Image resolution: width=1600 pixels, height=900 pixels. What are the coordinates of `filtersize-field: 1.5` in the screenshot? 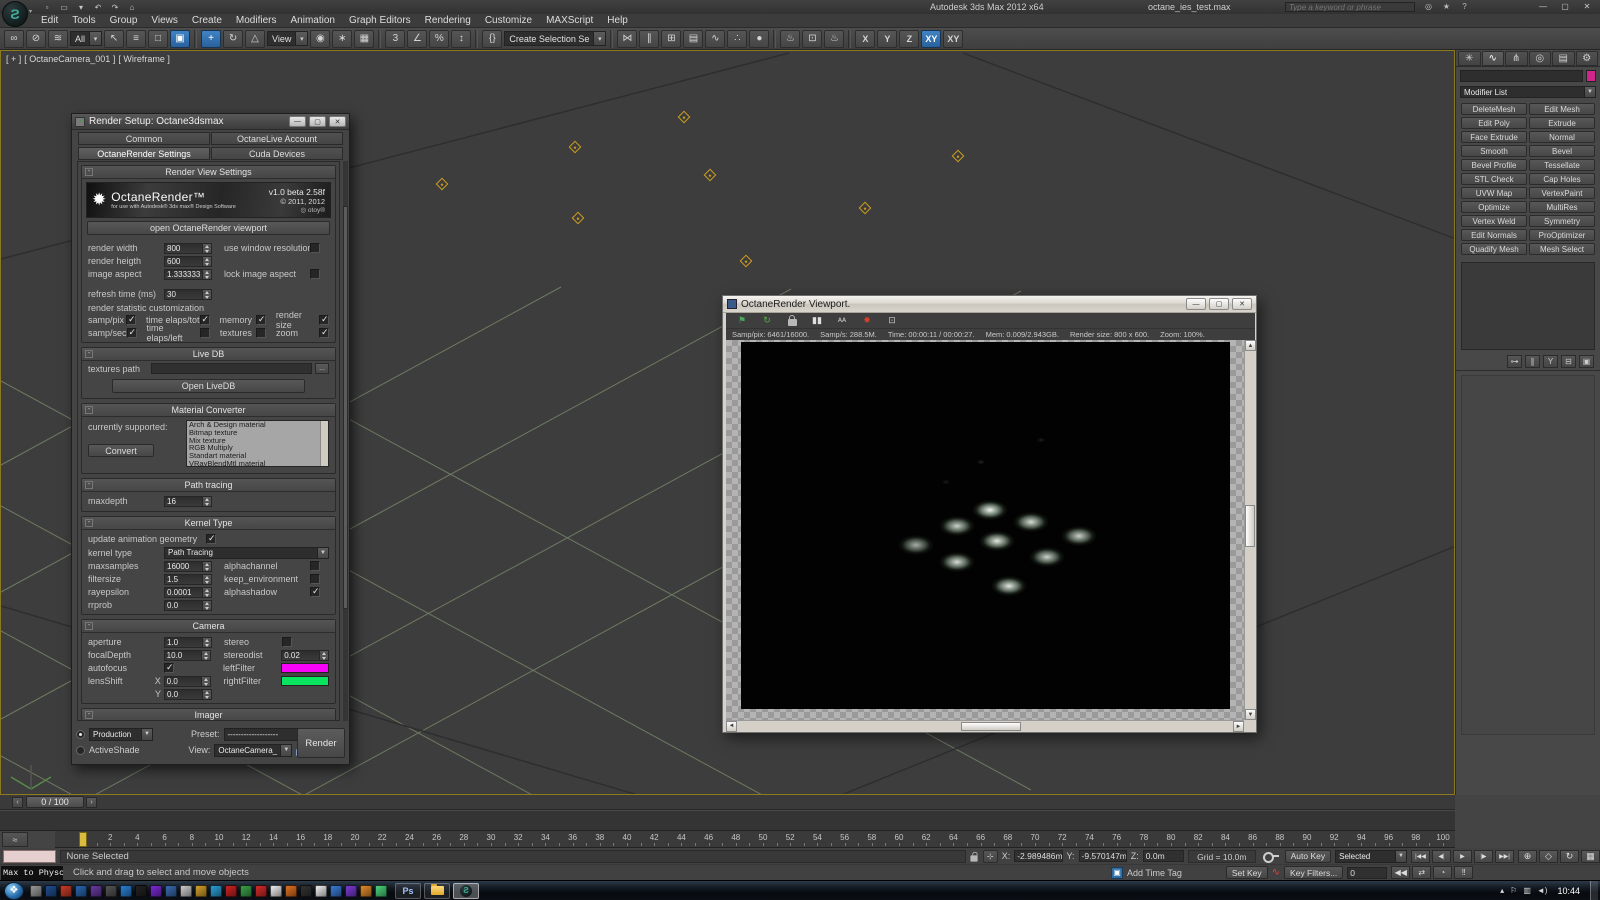 It's located at (188, 579).